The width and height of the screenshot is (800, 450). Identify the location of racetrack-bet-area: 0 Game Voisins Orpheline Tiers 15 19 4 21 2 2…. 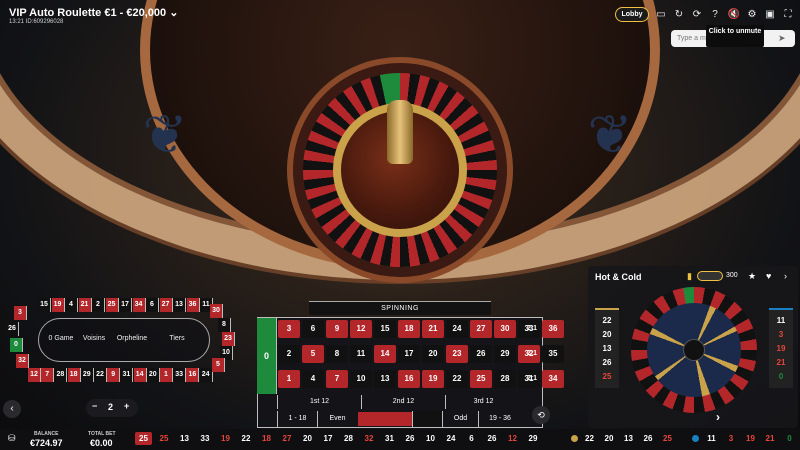
(119, 341).